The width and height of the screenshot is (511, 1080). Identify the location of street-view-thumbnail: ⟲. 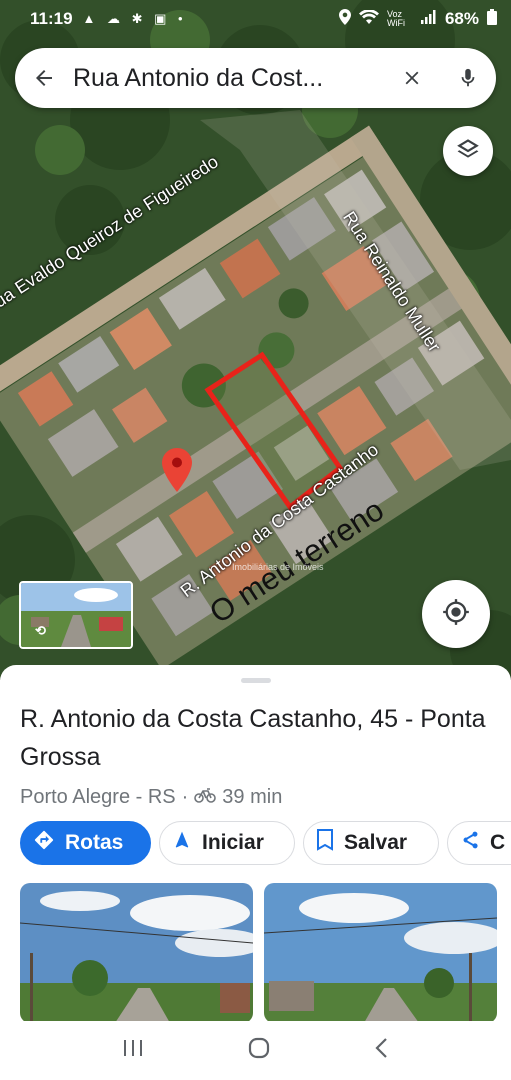
(76, 615).